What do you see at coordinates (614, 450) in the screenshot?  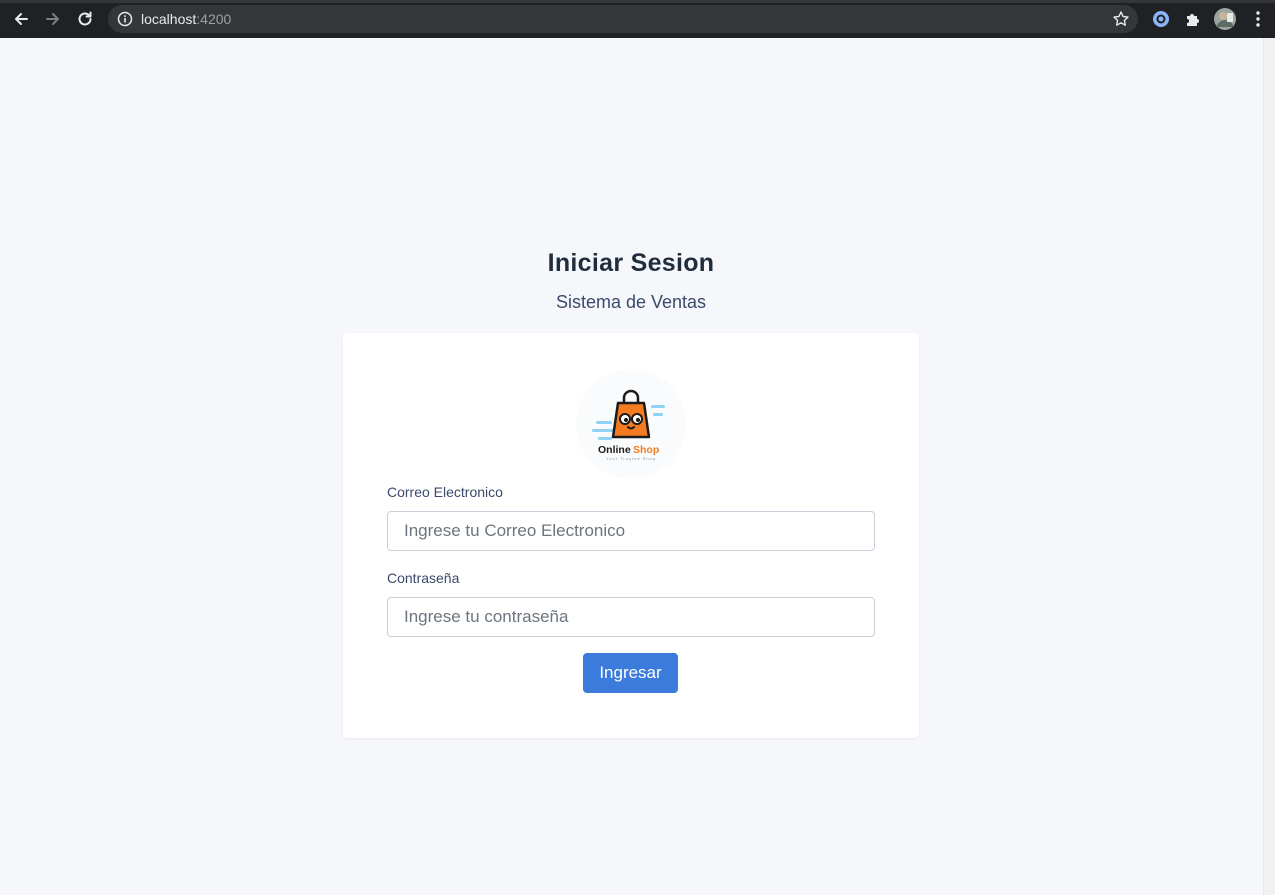 I see `logo-name-online: Online` at bounding box center [614, 450].